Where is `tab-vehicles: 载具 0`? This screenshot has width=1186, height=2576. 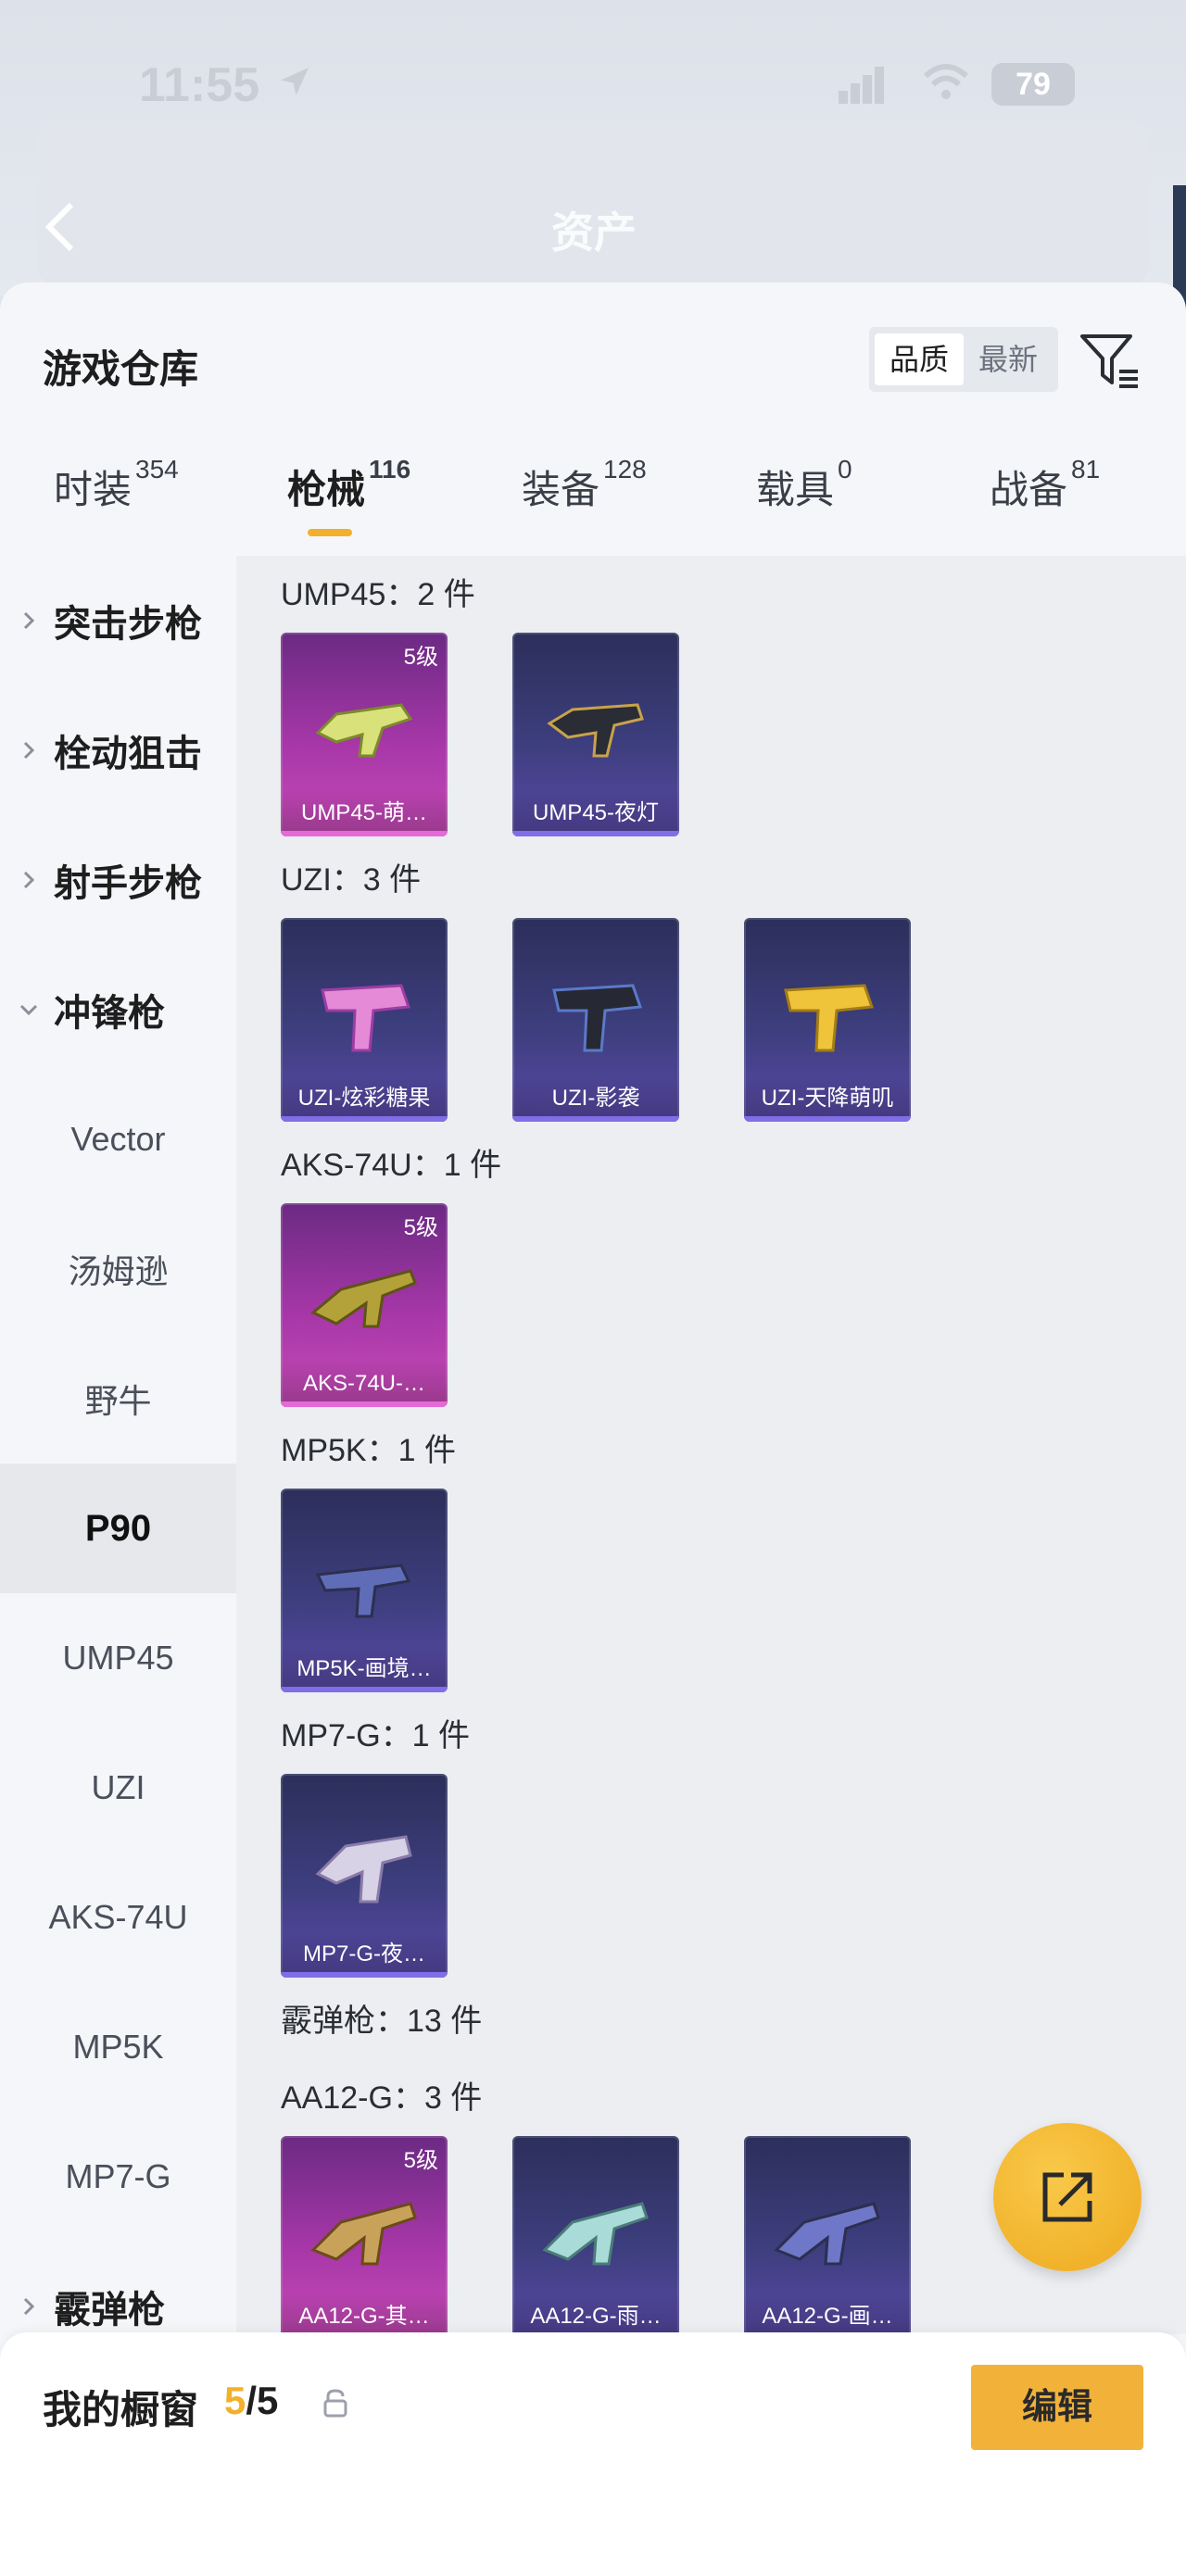
tab-vehicles: 载具 0 is located at coordinates (804, 485).